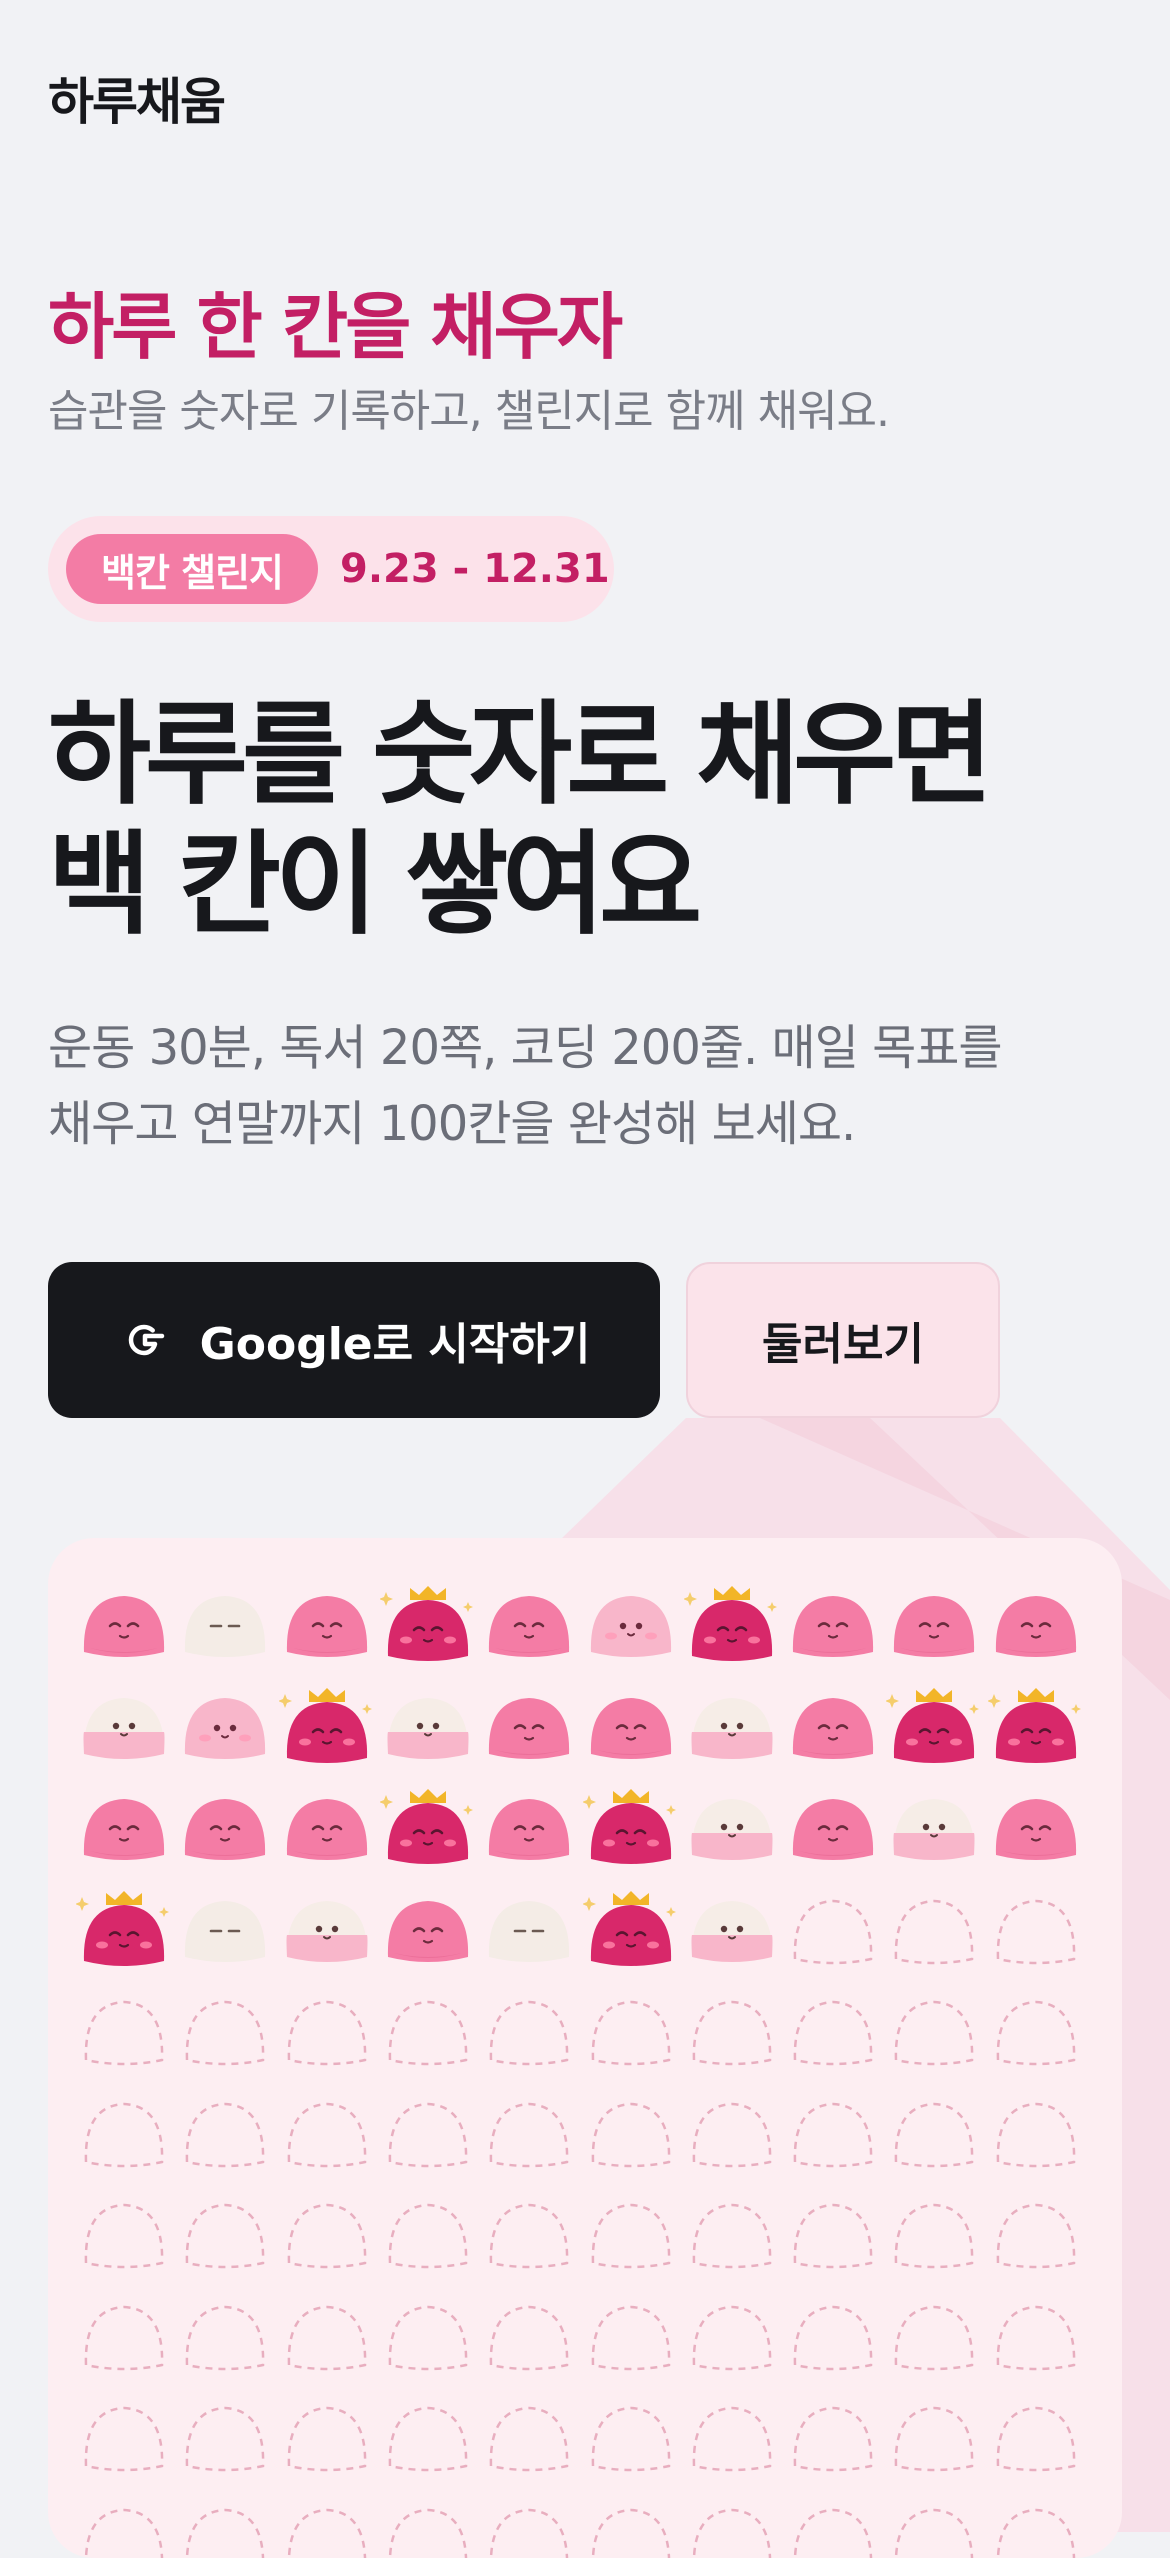  What do you see at coordinates (517, 755) in the screenshot?
I see `headline-line-1: 하루를 숫자로 채우면` at bounding box center [517, 755].